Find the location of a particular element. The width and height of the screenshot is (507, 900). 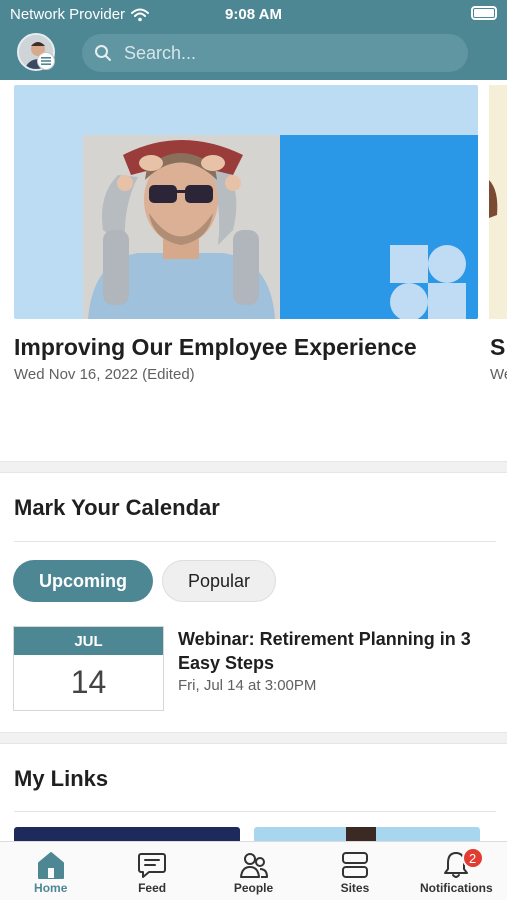

event-time: Fri, Jul 14 at 3:00PM is located at coordinates (247, 685).